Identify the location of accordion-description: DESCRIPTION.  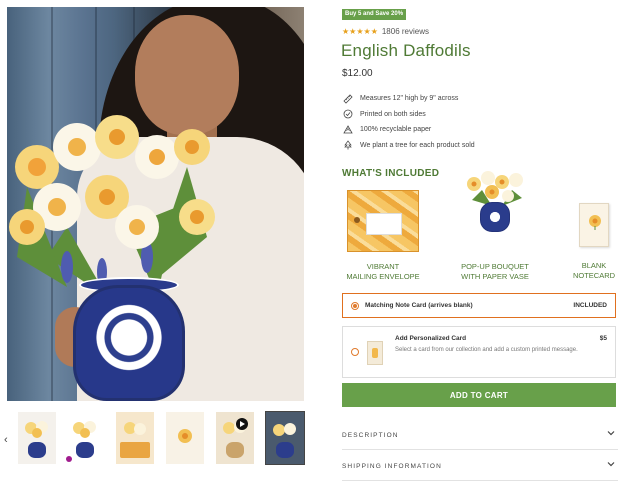
(480, 435).